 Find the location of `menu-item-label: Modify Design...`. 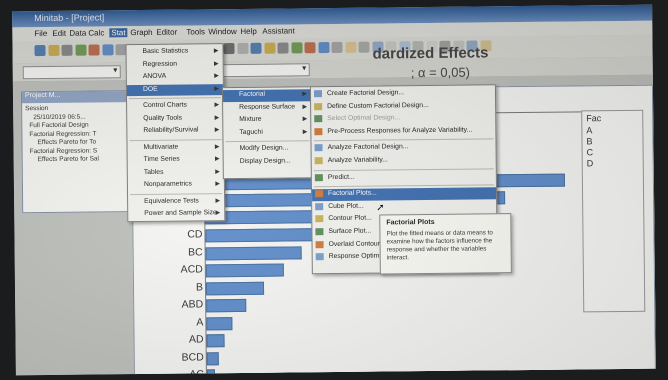

menu-item-label: Modify Design... is located at coordinates (264, 148).